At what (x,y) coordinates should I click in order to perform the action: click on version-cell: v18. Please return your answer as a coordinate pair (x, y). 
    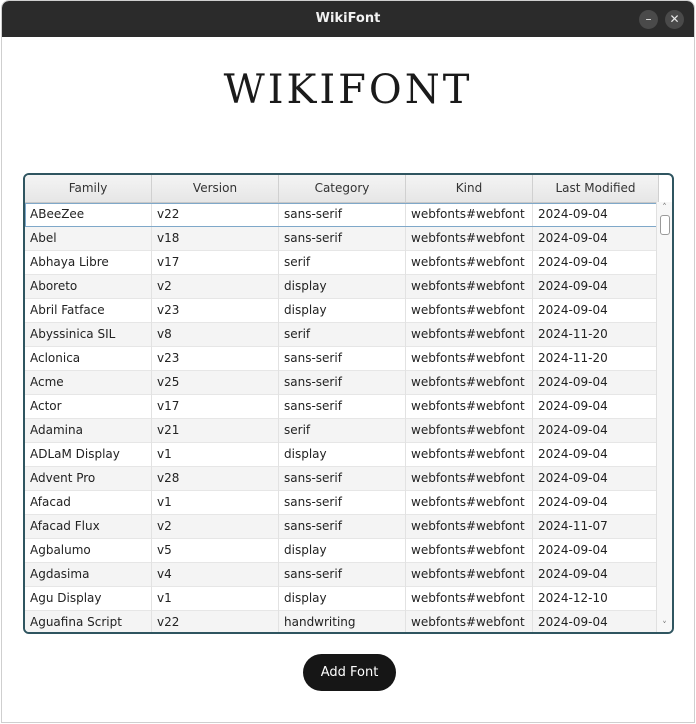
    Looking at the image, I should click on (215, 239).